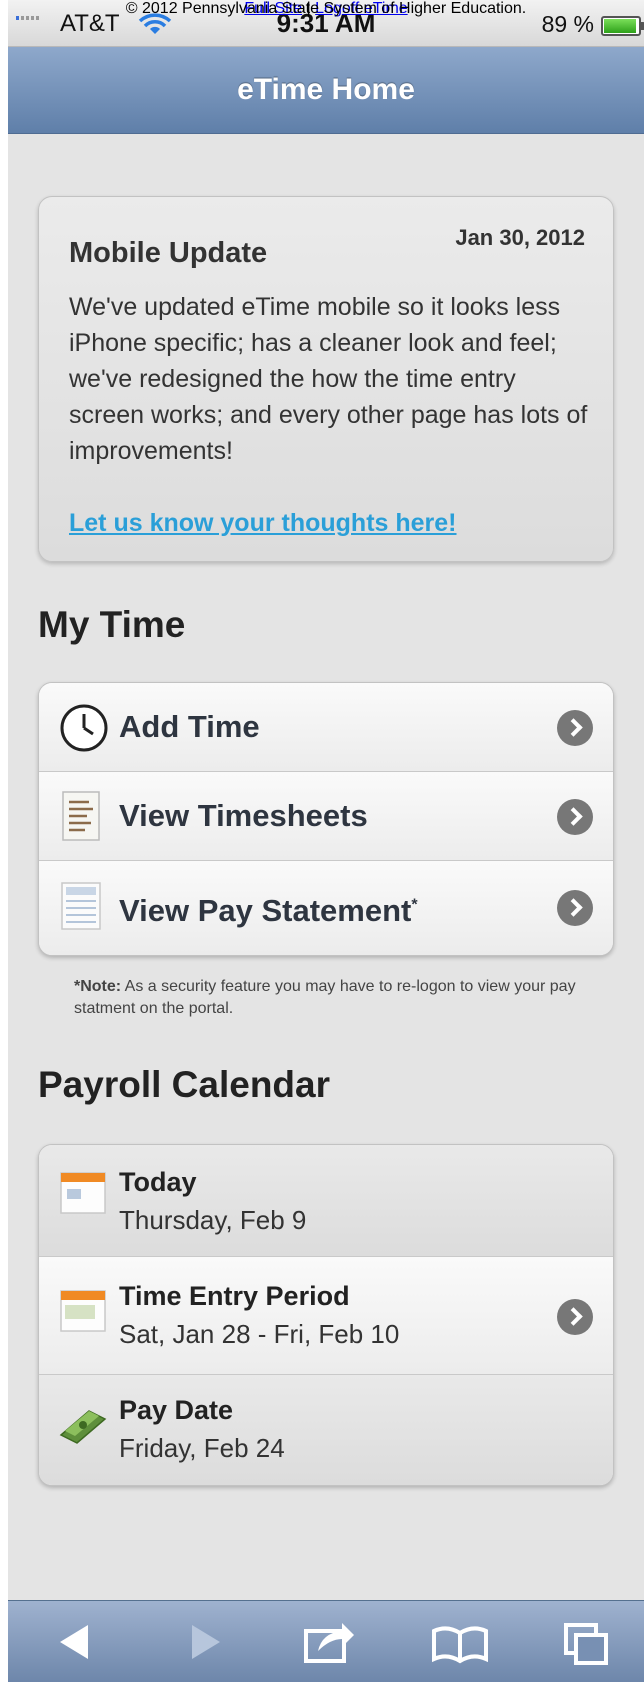  Describe the element at coordinates (184, 1084) in the screenshot. I see `payroll-calendar-heading: Payroll Calendar` at that location.